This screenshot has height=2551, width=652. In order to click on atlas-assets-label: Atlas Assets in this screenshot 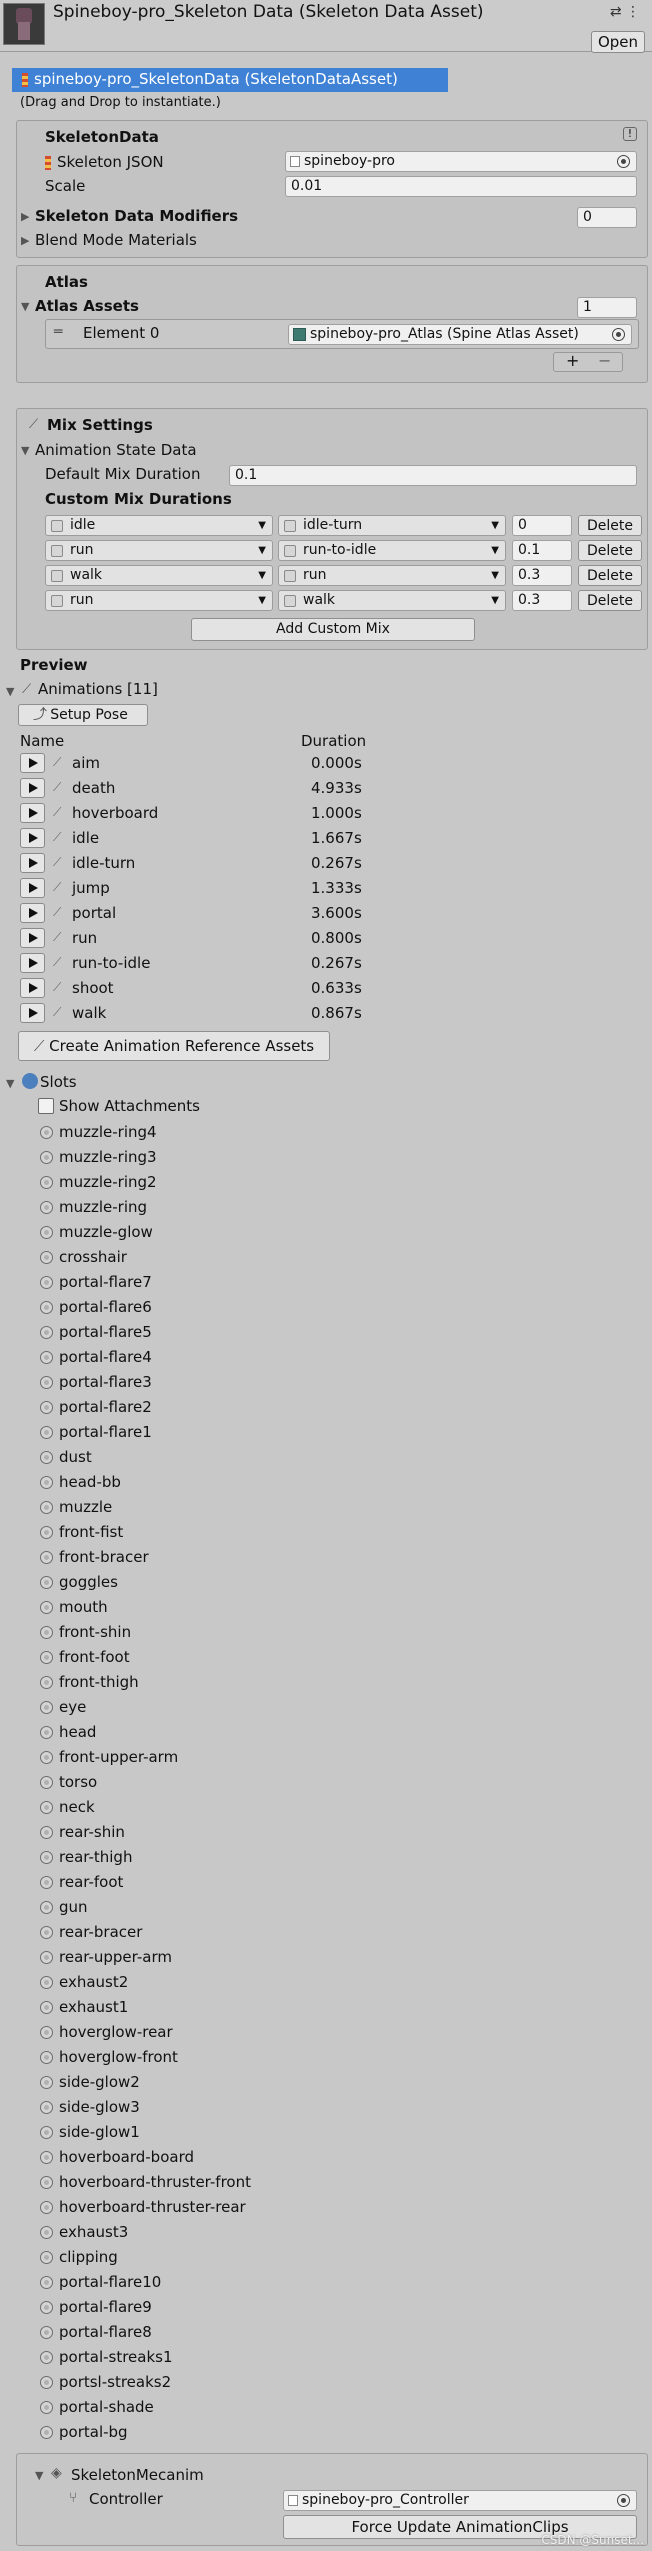, I will do `click(87, 306)`.